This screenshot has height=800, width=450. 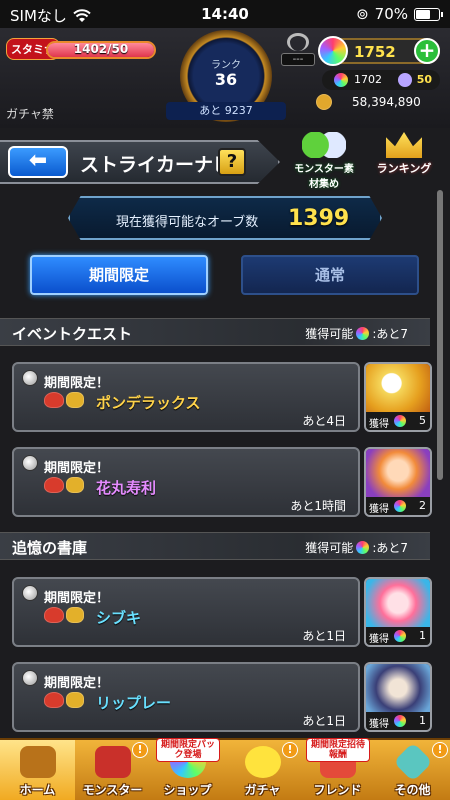 What do you see at coordinates (187, 769) in the screenshot?
I see `nav-shop: 期間限定パック登場 ショップ` at bounding box center [187, 769].